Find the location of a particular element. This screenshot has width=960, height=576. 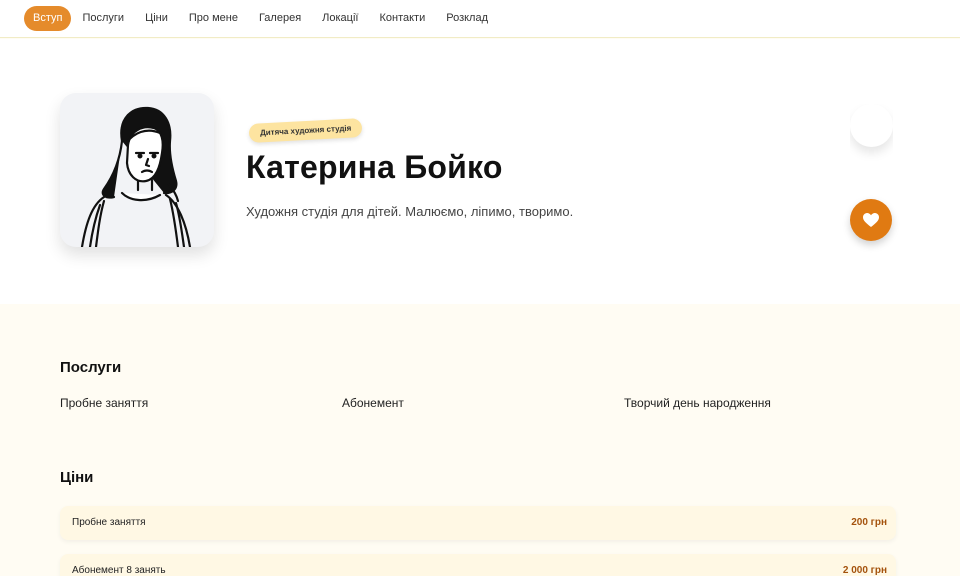

services-title: Послуги is located at coordinates (91, 367).